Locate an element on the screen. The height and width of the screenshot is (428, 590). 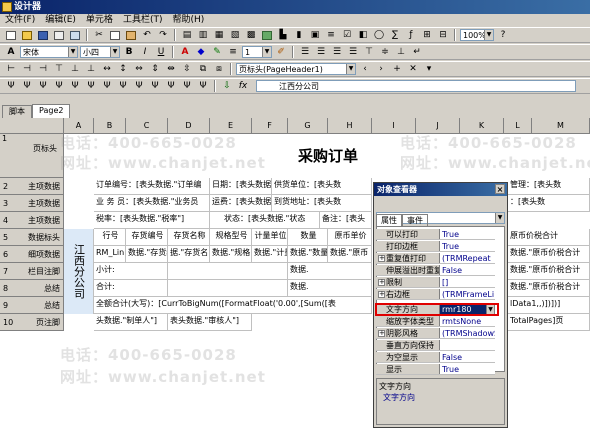
band-nav-left-icon: ‹ is located at coordinates (365, 69).